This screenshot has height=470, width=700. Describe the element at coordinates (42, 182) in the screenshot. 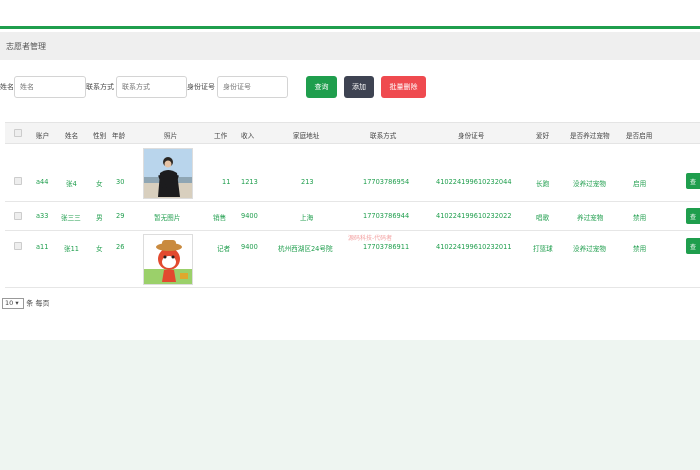

I see `cell-account: a44` at that location.